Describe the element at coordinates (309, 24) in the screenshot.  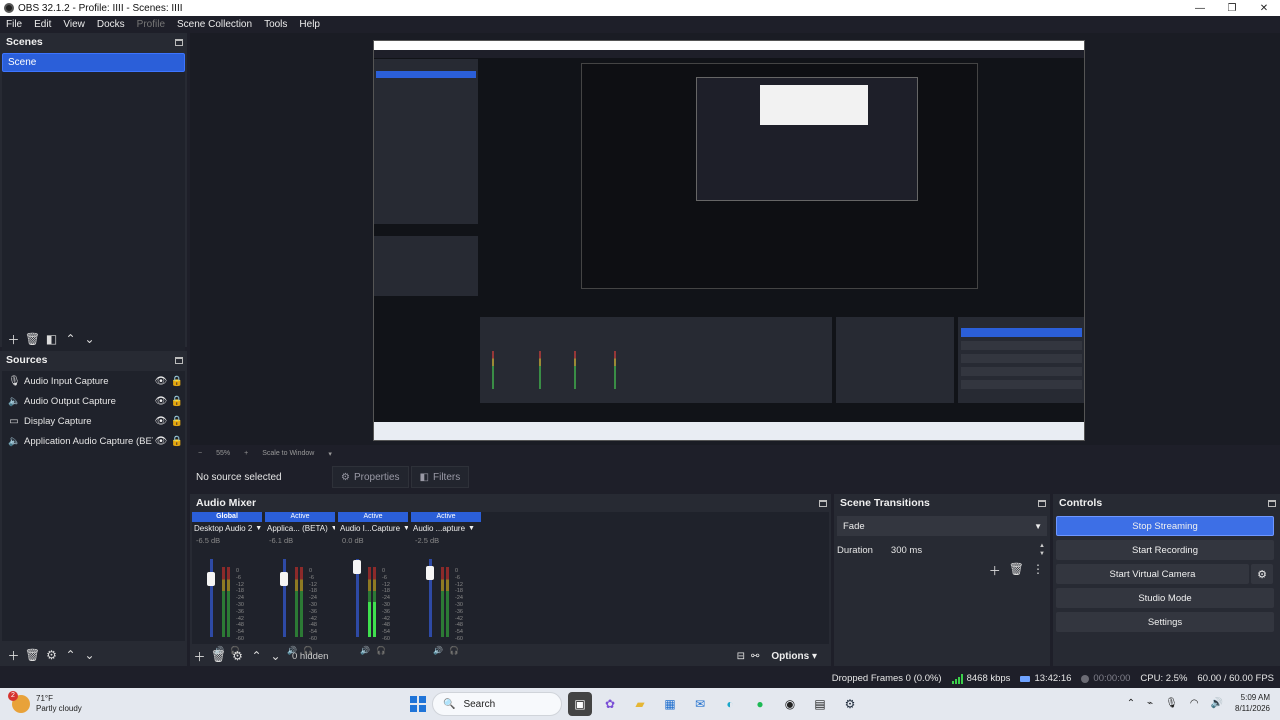
I see `menu-help: Help` at that location.